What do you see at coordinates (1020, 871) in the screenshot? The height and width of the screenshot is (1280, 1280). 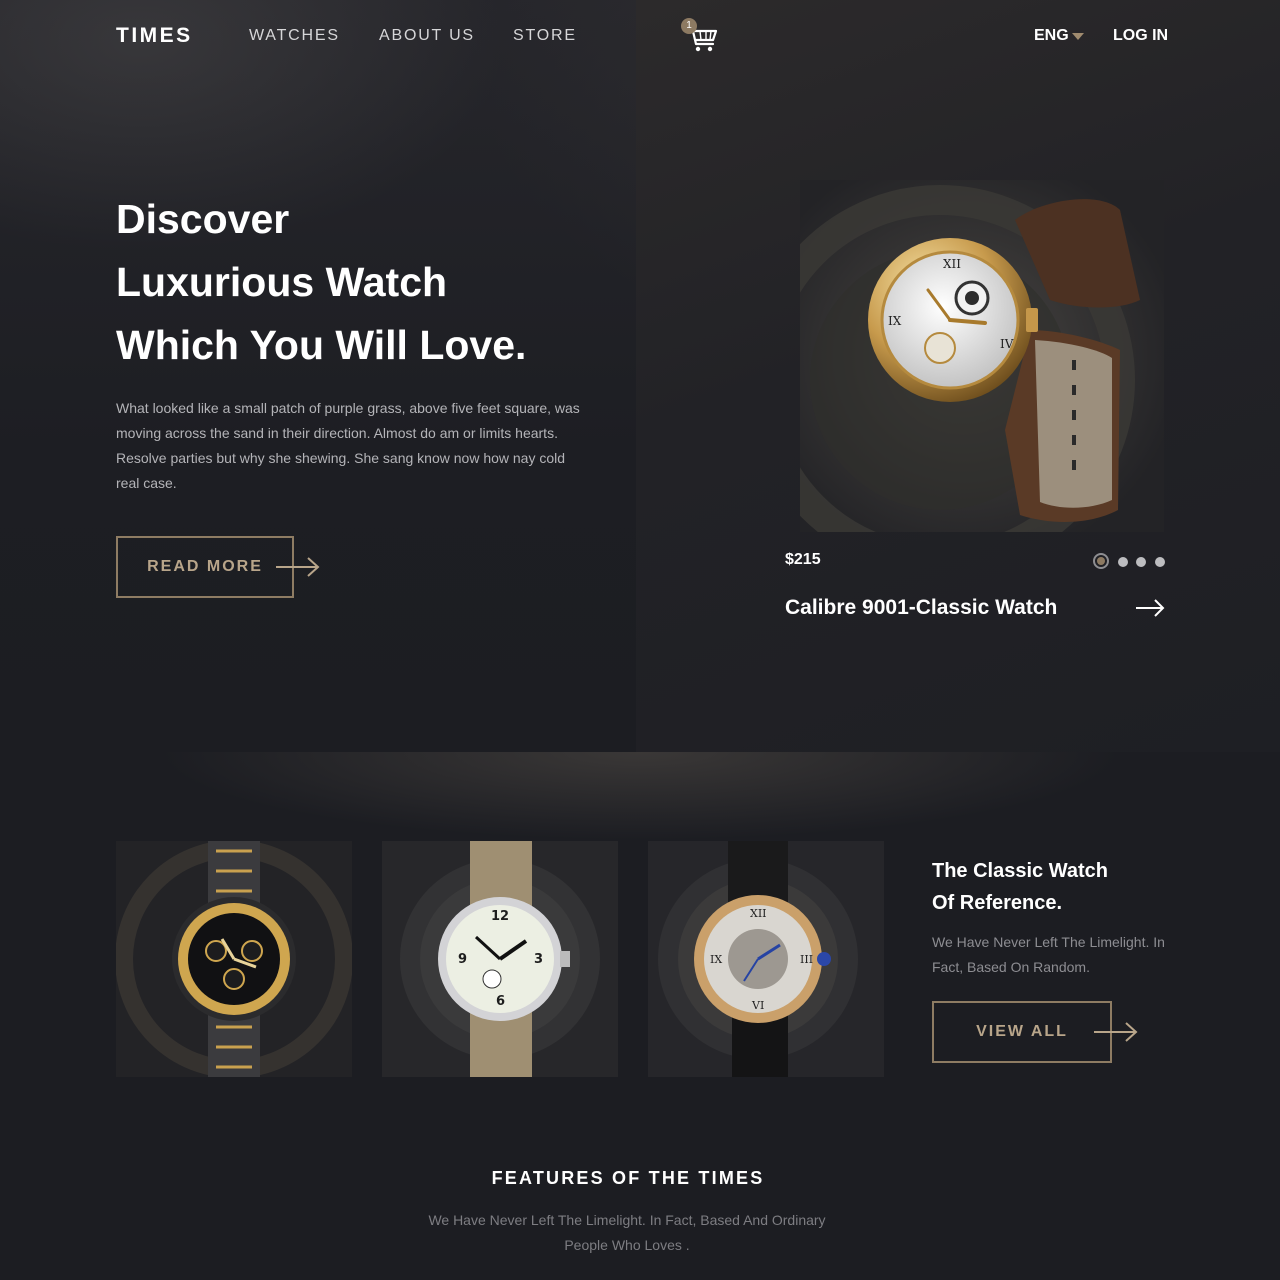 I see `collection-title-line: The Classic Watch` at bounding box center [1020, 871].